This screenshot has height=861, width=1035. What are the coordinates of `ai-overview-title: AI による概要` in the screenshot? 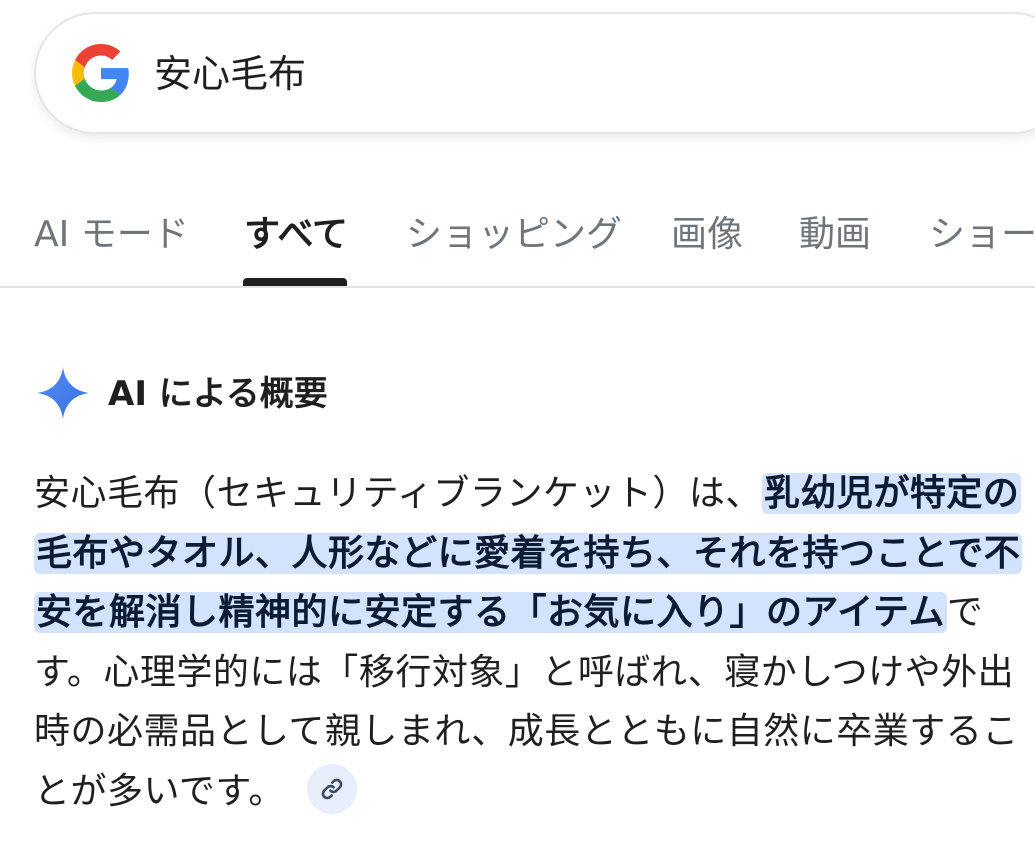 It's located at (218, 394).